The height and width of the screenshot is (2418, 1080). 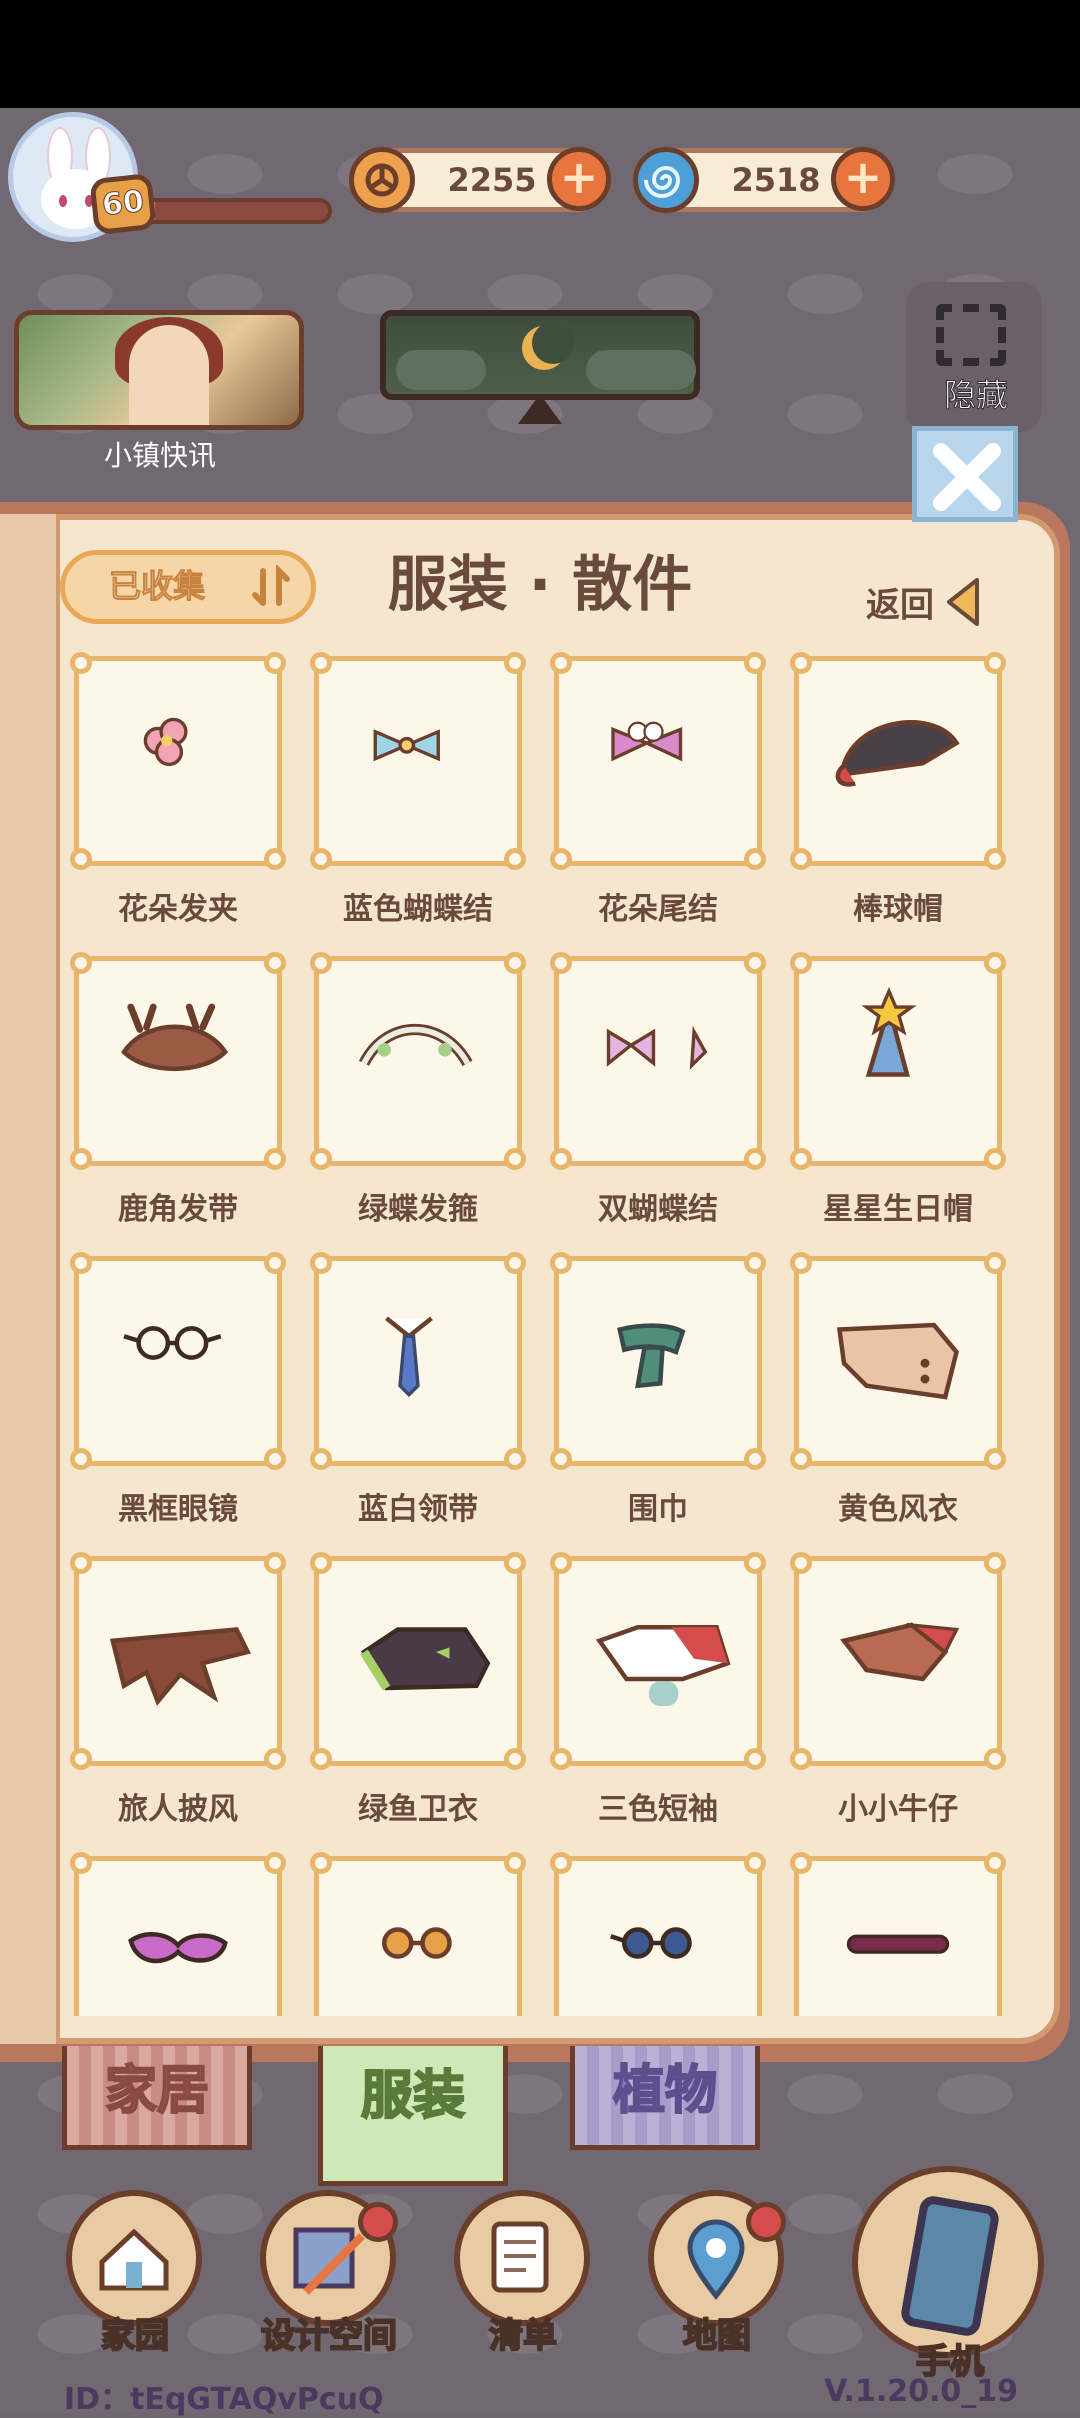 I want to click on close-button, so click(x=965, y=474).